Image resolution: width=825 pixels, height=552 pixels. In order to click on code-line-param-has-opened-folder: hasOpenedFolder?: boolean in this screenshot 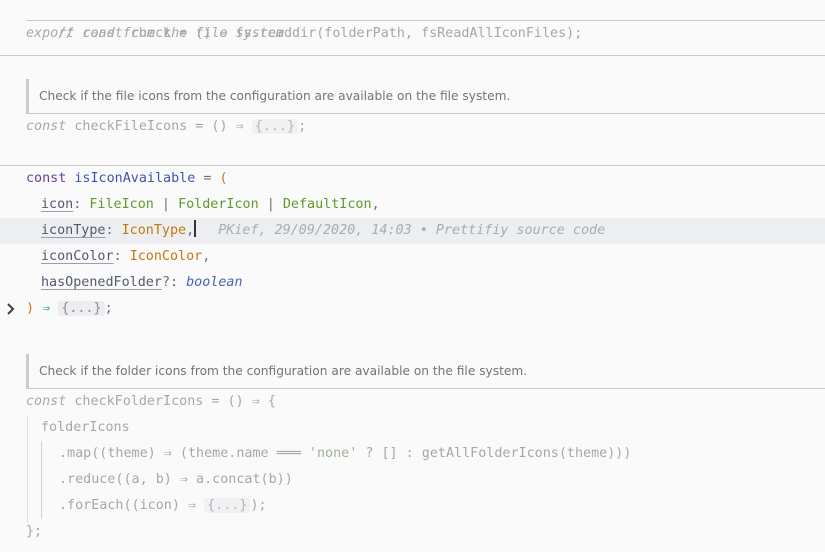, I will do `click(142, 283)`.